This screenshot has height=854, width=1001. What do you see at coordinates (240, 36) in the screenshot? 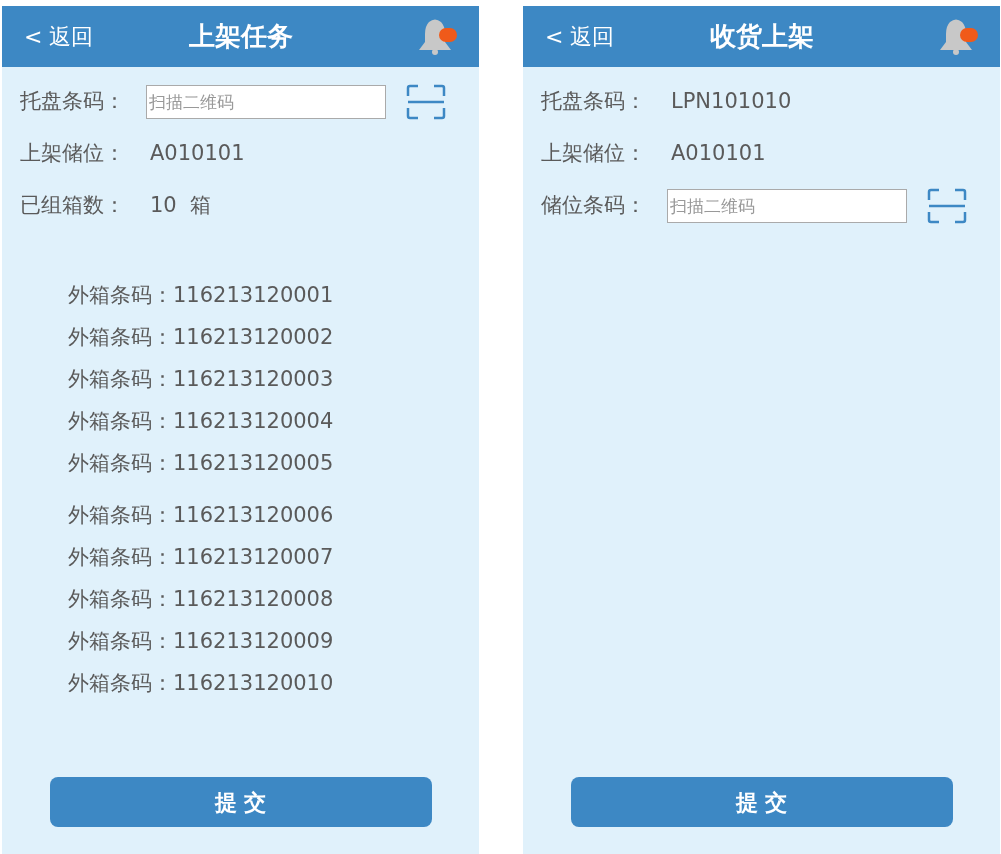
I see `screen-title: 上架任务` at bounding box center [240, 36].